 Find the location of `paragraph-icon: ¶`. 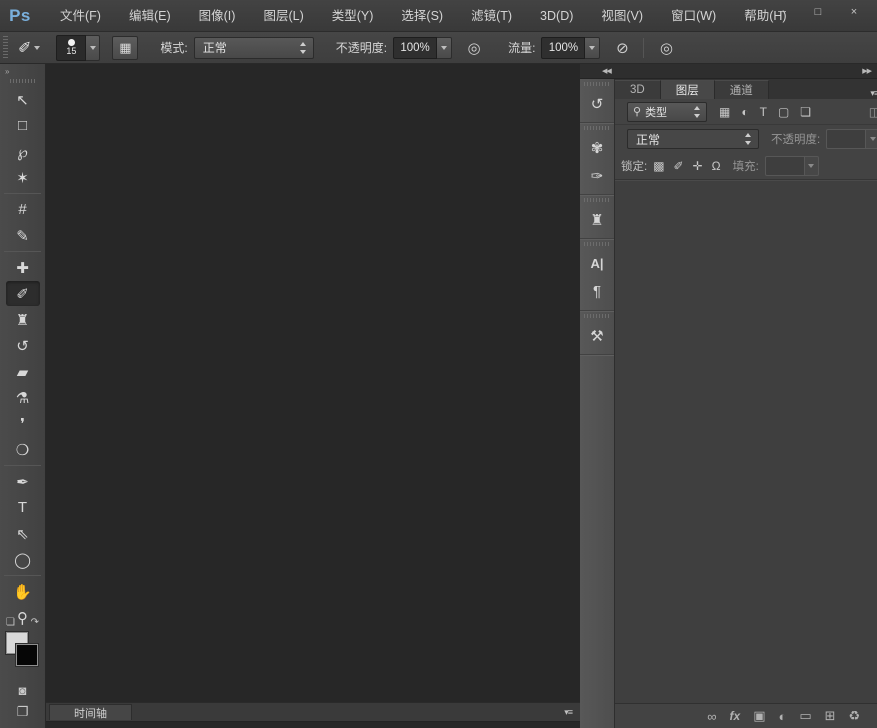

paragraph-icon: ¶ is located at coordinates (597, 291).